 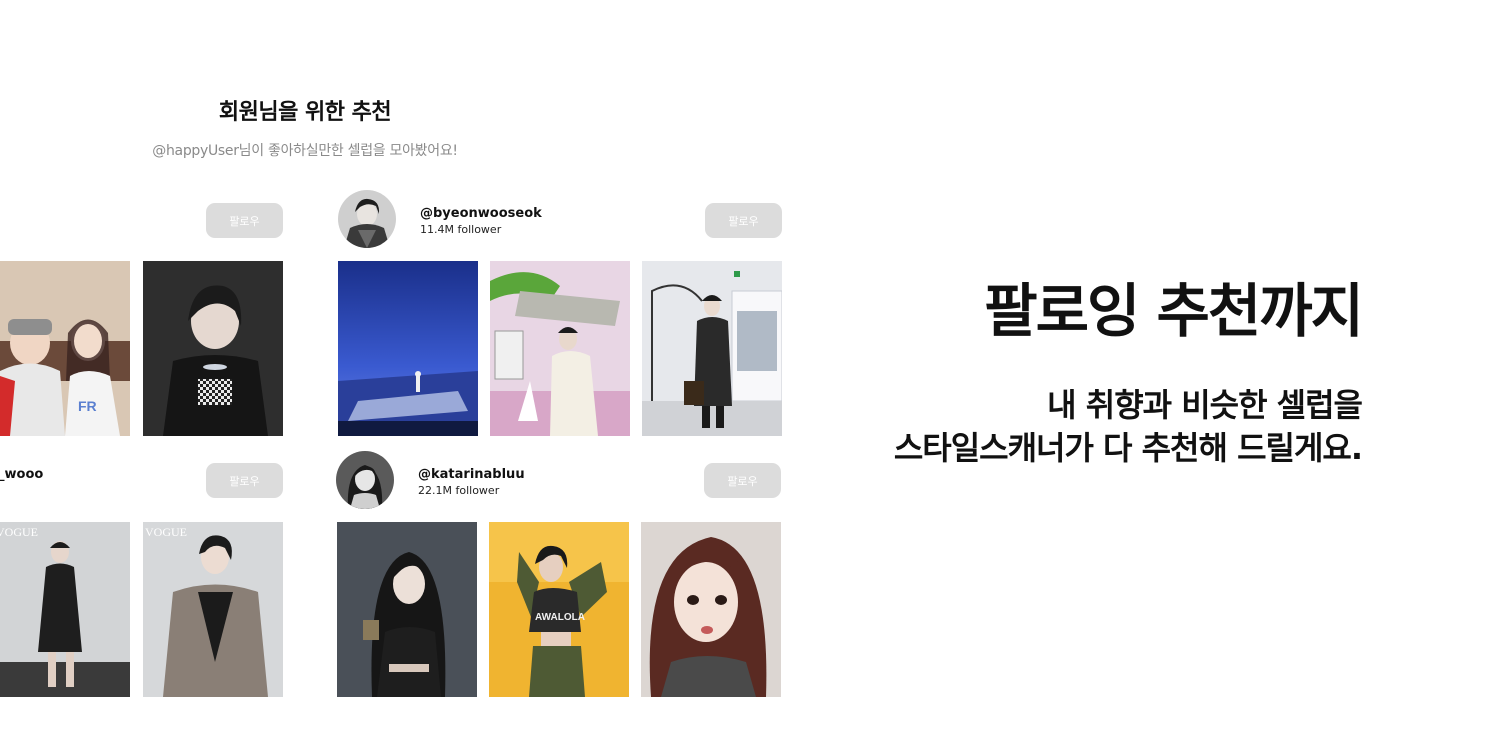 What do you see at coordinates (560, 617) in the screenshot?
I see `jersey-text: AWALOLA` at bounding box center [560, 617].